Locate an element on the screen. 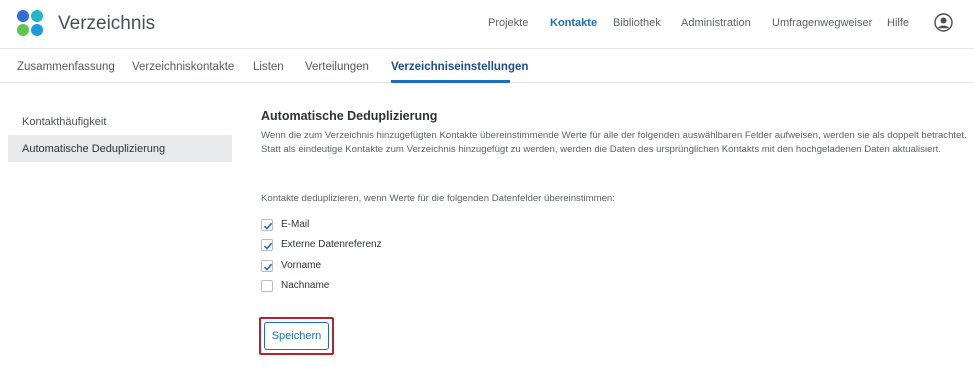 The width and height of the screenshot is (974, 370). sidebar-item-automatische-deduplizierung: Automatische Deduplizierung is located at coordinates (120, 148).